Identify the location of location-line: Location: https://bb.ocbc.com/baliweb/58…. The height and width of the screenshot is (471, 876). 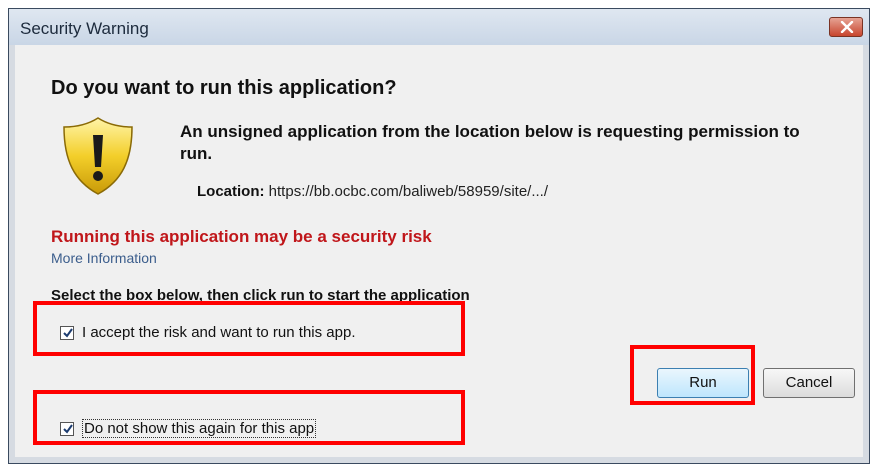
(372, 191).